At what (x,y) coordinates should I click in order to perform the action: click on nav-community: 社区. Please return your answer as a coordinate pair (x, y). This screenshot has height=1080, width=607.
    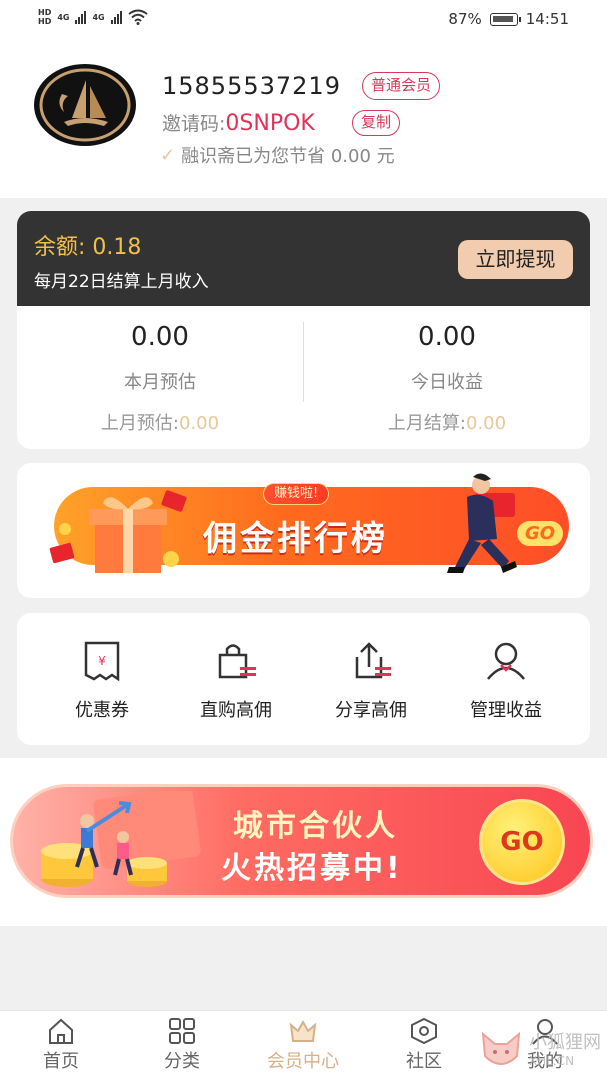
    Looking at the image, I should click on (424, 1047).